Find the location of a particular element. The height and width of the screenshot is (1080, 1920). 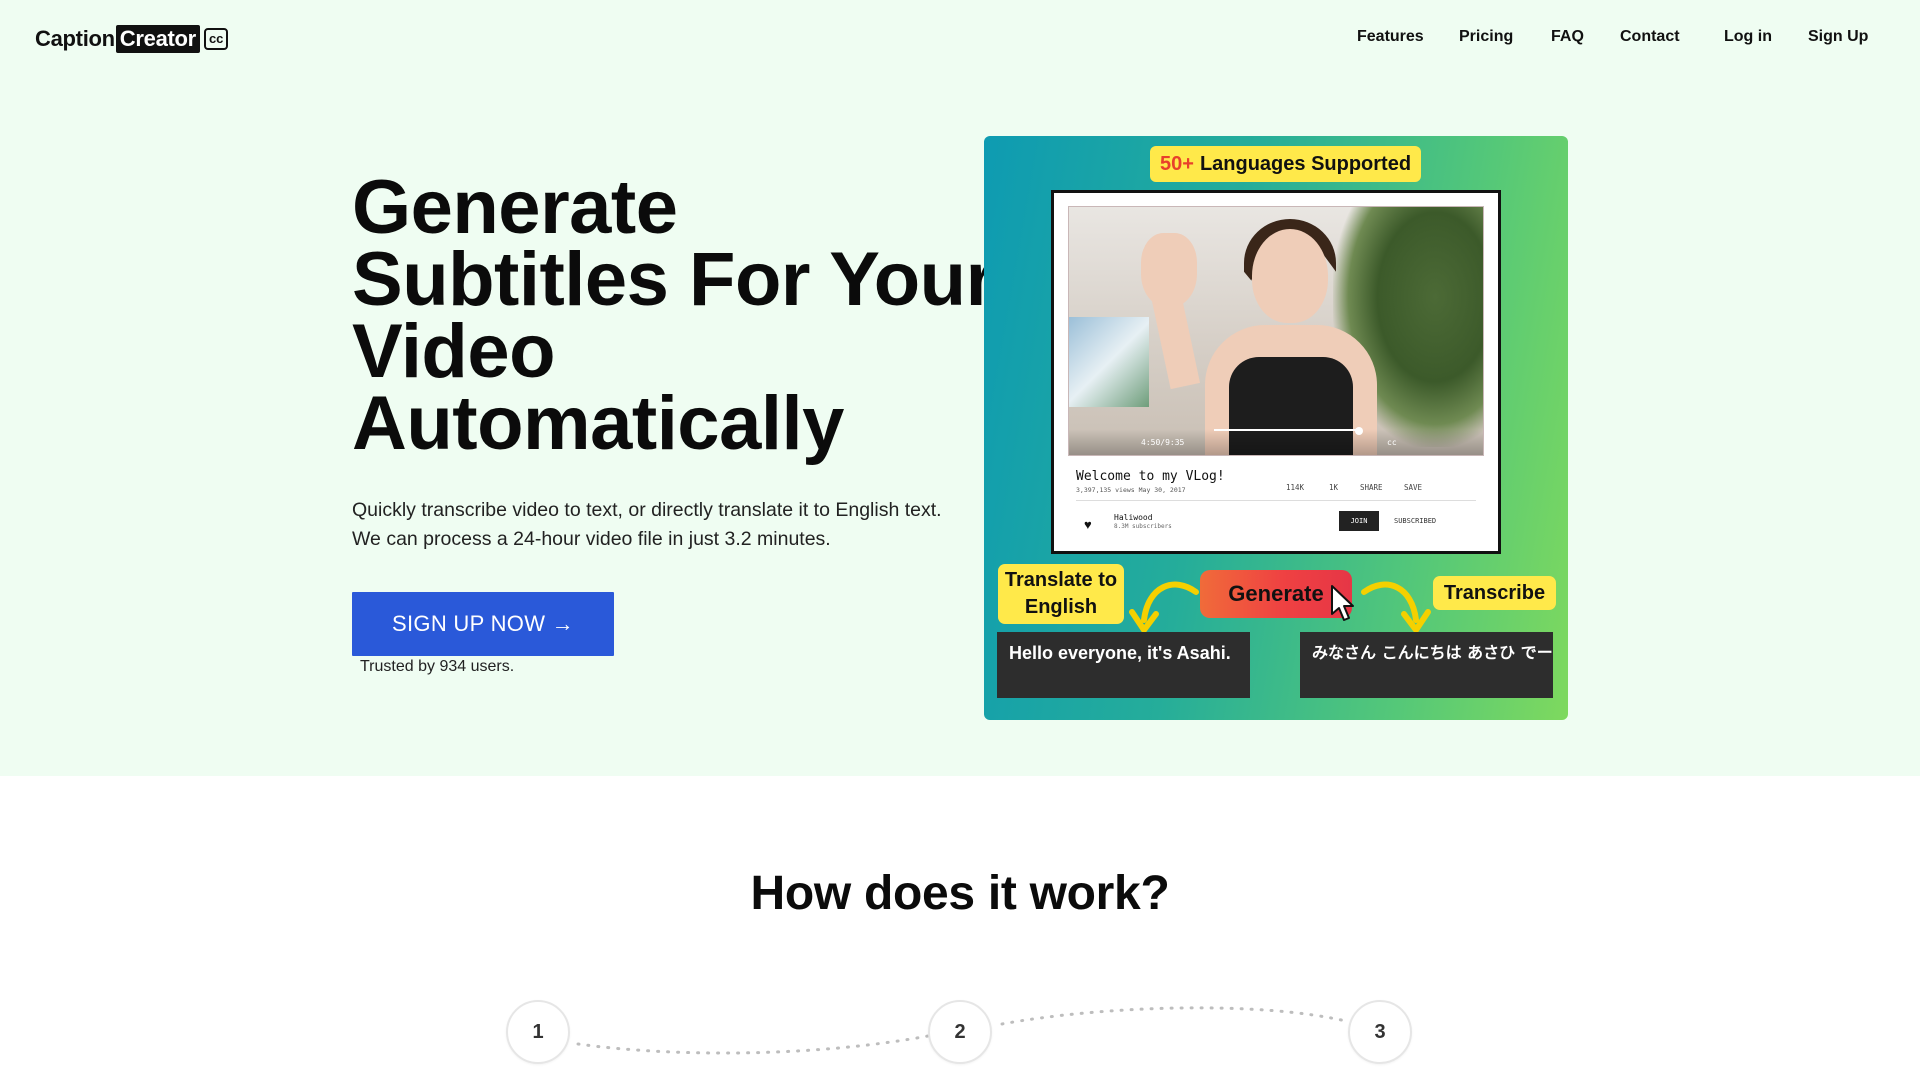

japanese-caption-box: みなさん こんにちは あさひ でーす is located at coordinates (1426, 665).